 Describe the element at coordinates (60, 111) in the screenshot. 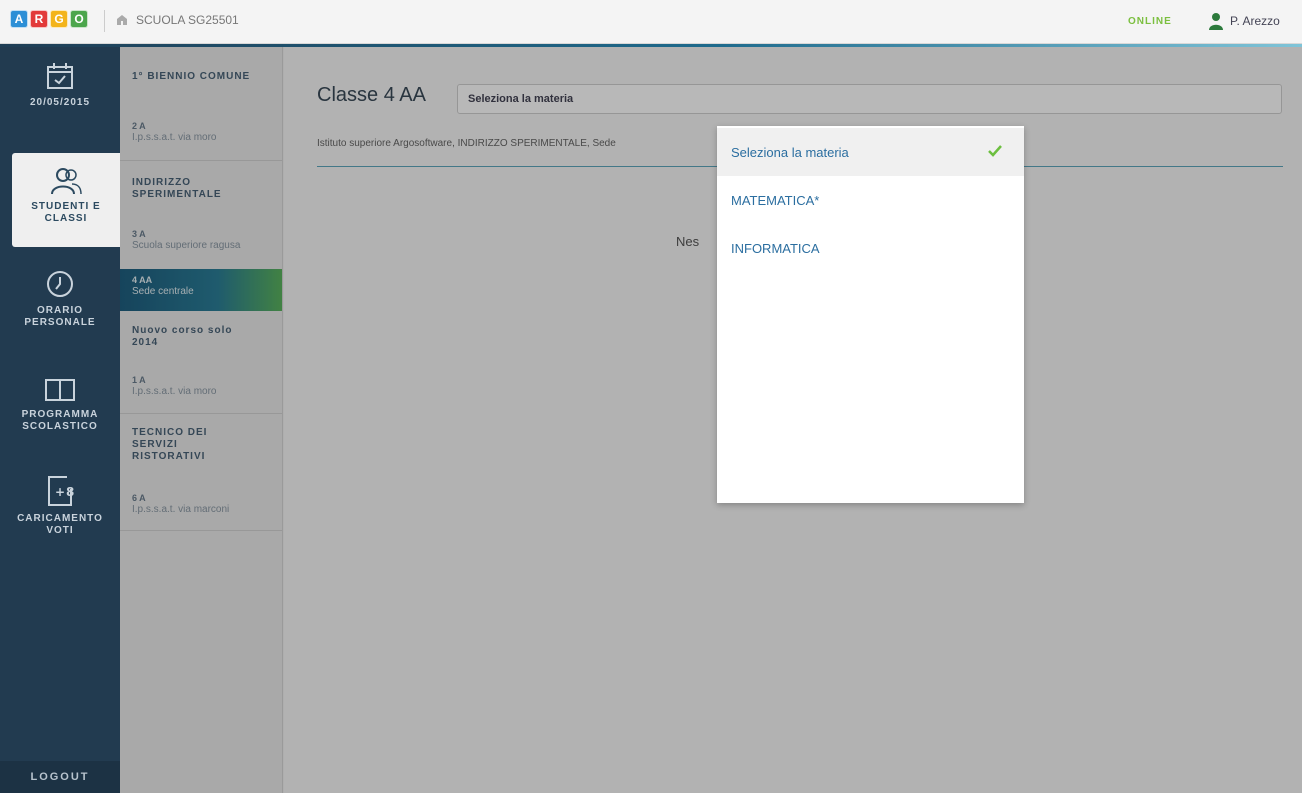

I see `nav-date: 20/05/2015` at that location.